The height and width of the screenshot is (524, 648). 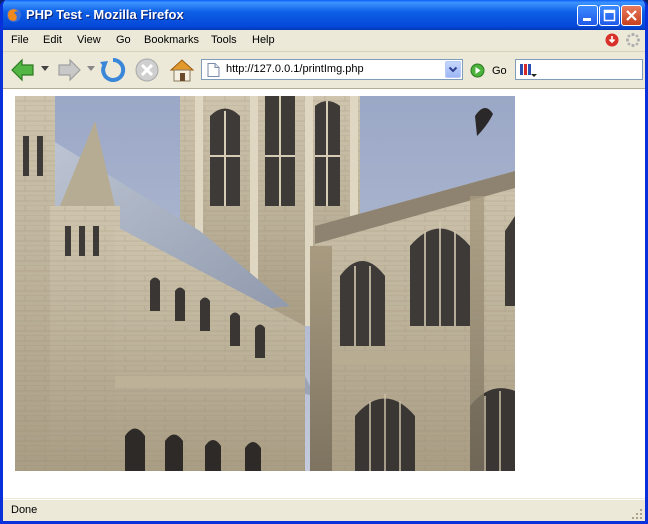 What do you see at coordinates (171, 40) in the screenshot?
I see `menu-bookmarks: Bookmarks` at bounding box center [171, 40].